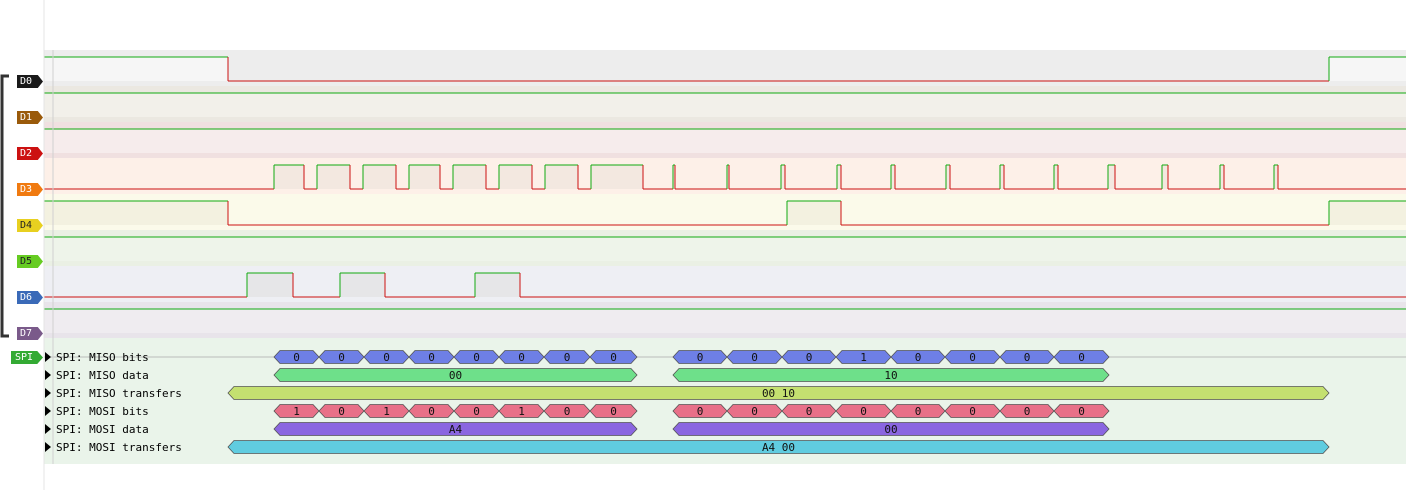 The width and height of the screenshot is (1406, 490). What do you see at coordinates (30, 225) in the screenshot?
I see `channel-label-d4: D4` at bounding box center [30, 225].